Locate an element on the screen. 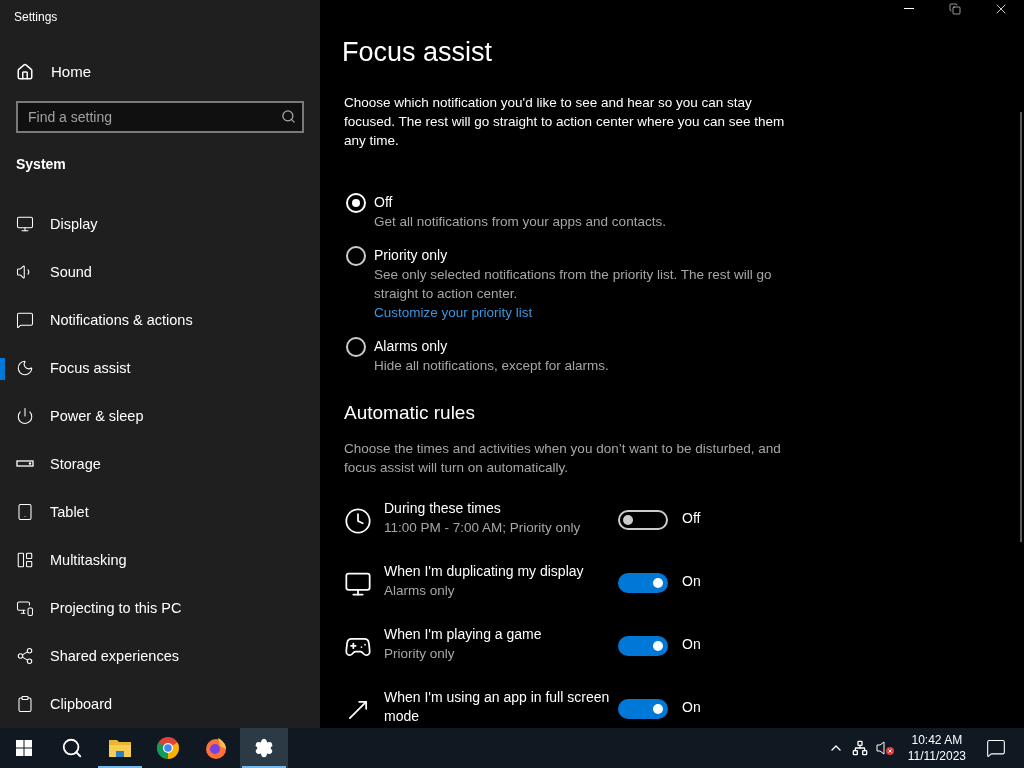 This screenshot has height=768, width=1024. rule-title: When I'm using an app in full screen mode is located at coordinates (497, 707).